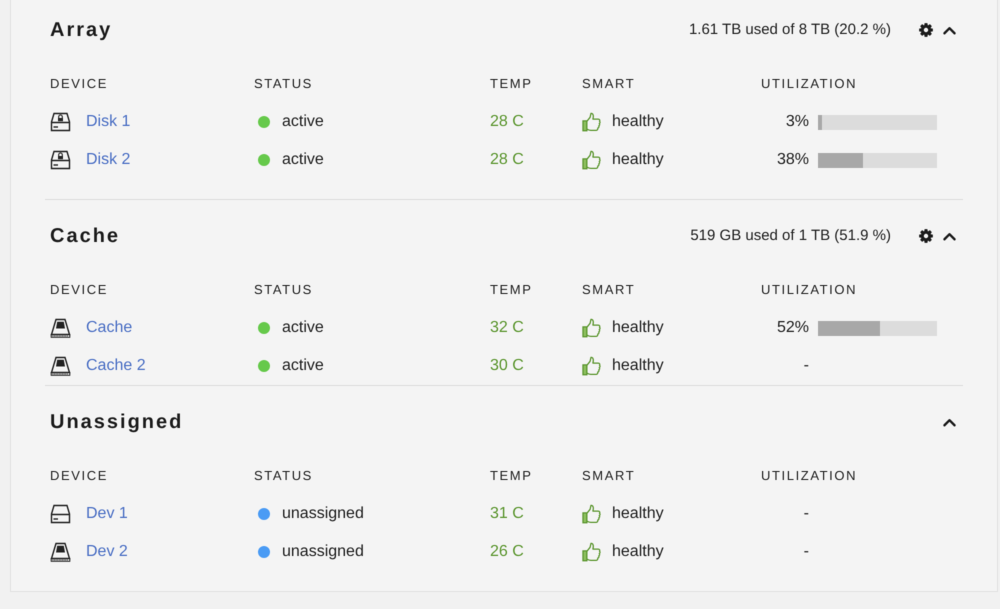 This screenshot has height=609, width=1000. What do you see at coordinates (792, 159) in the screenshot?
I see `utilization-text: 38%` at bounding box center [792, 159].